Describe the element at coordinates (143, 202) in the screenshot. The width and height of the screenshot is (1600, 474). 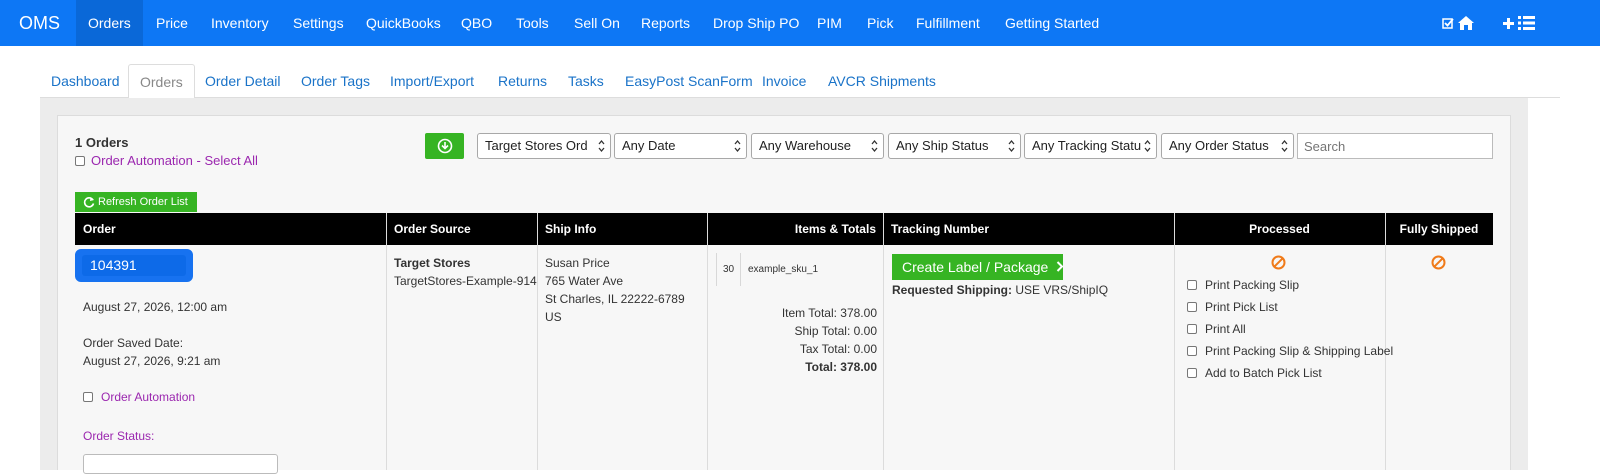
I see `refresh-label: Refresh Order List` at that location.